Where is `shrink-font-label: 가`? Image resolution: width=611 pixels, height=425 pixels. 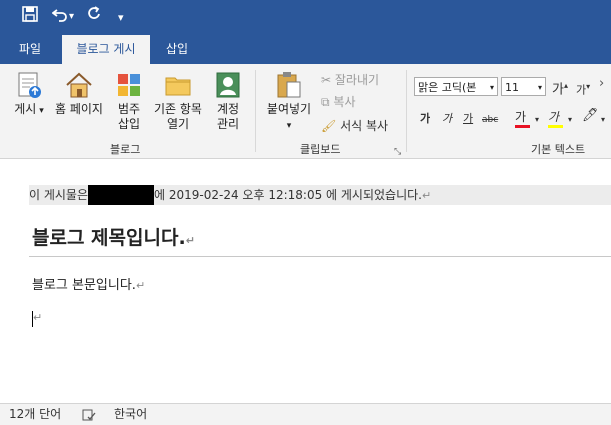 shrink-font-label: 가 is located at coordinates (581, 90).